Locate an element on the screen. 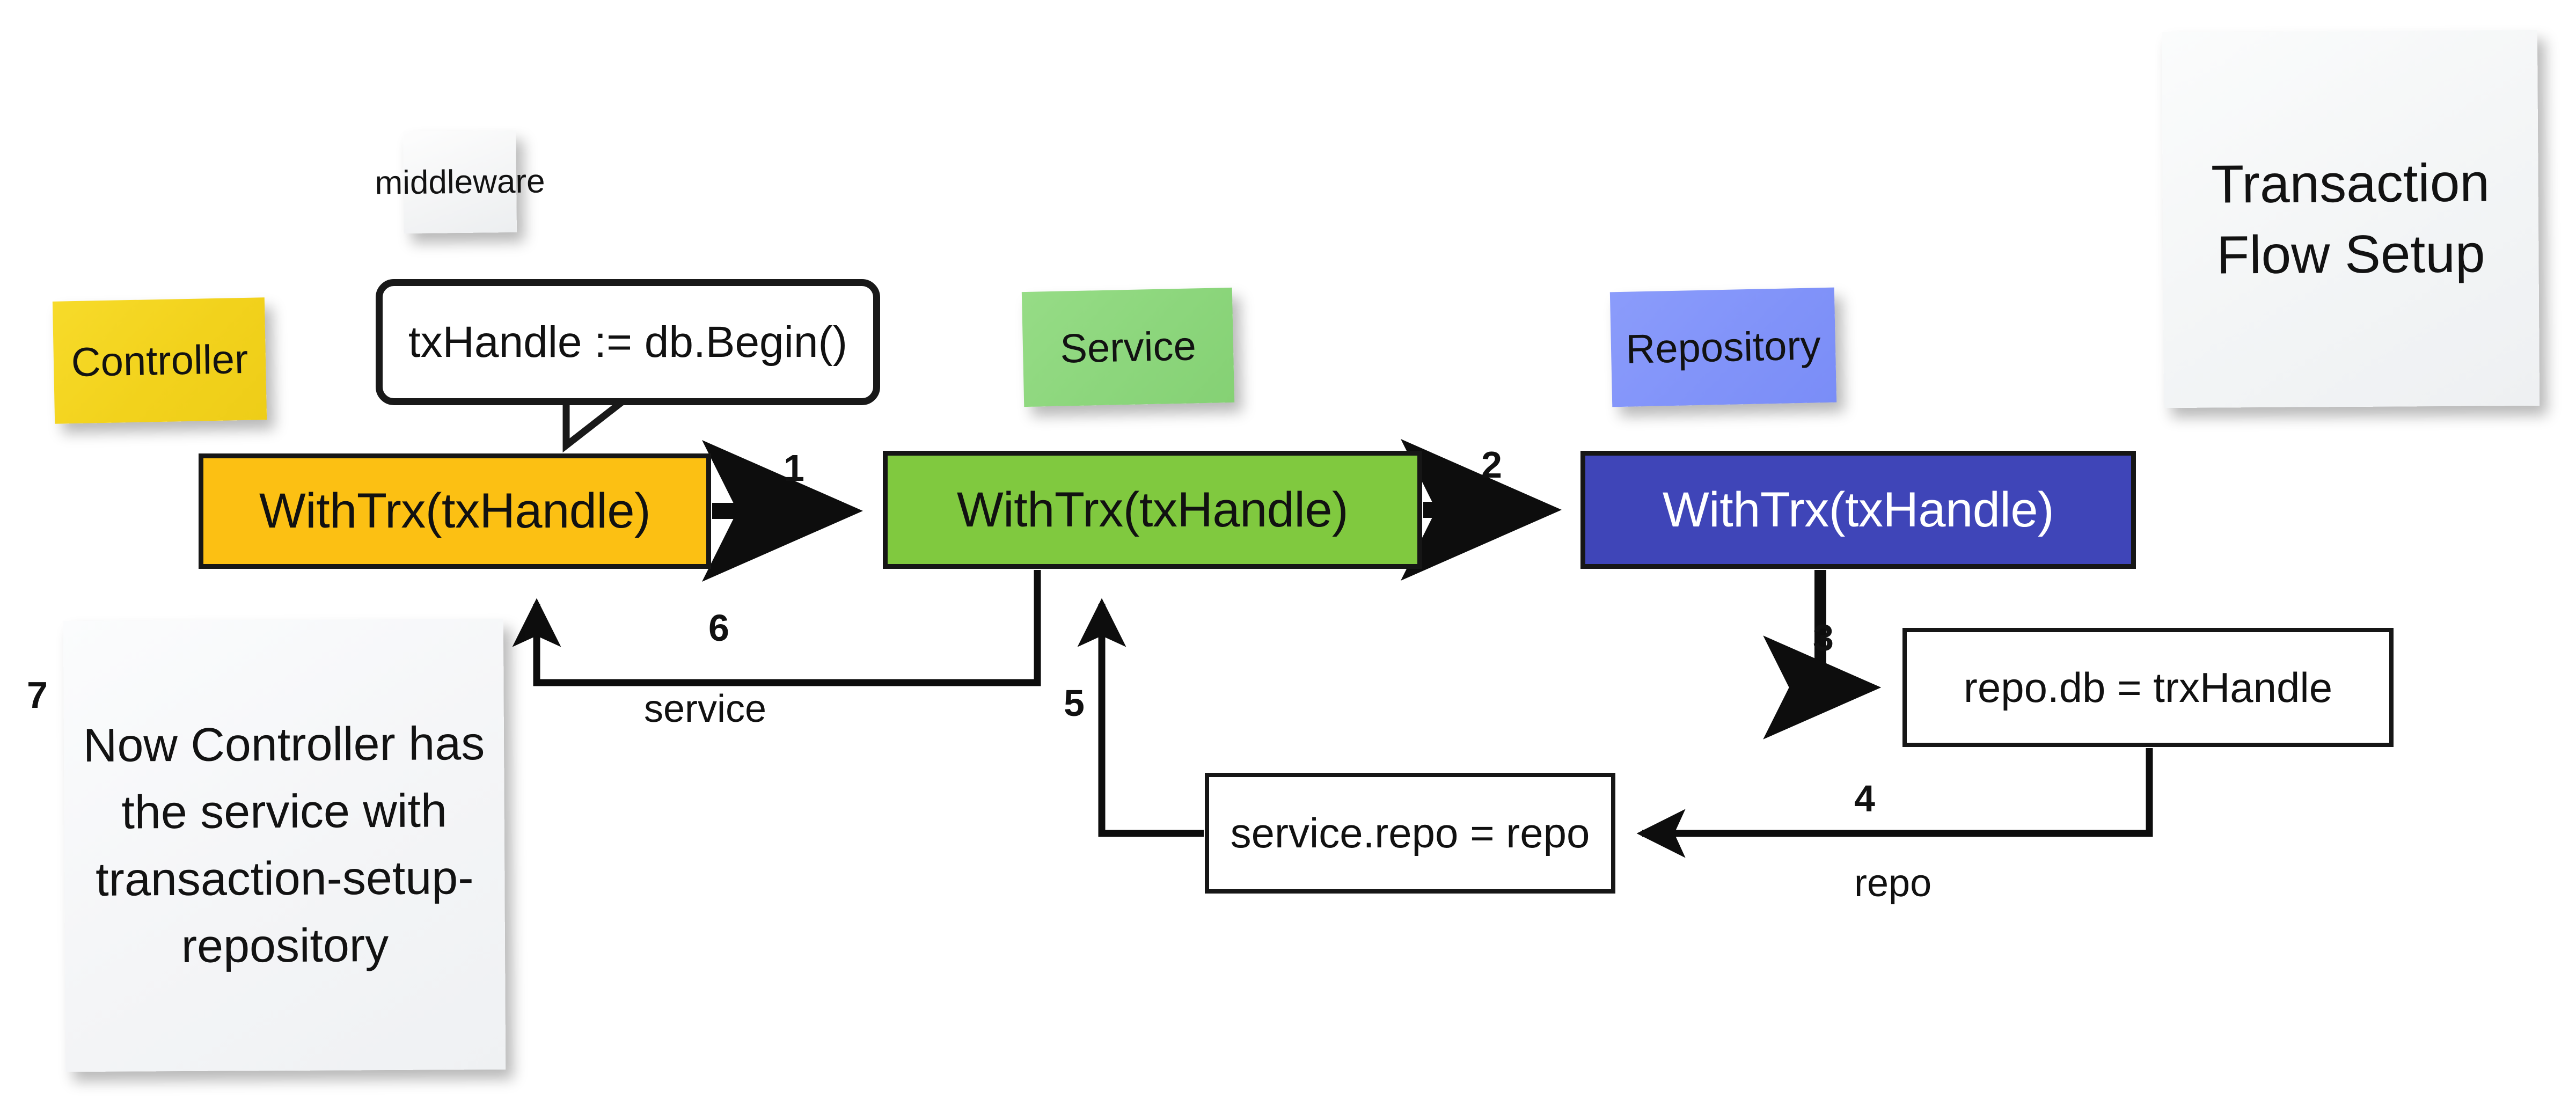  edge-label-6: 6 is located at coordinates (718, 628).